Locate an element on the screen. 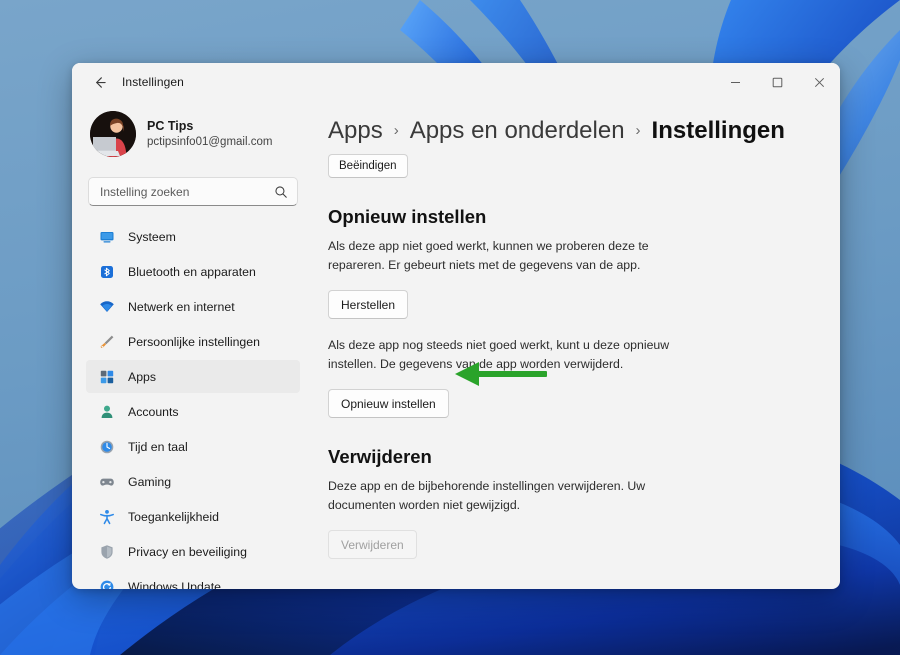  reset-button-row: Opnieuw instellen is located at coordinates (567, 404).